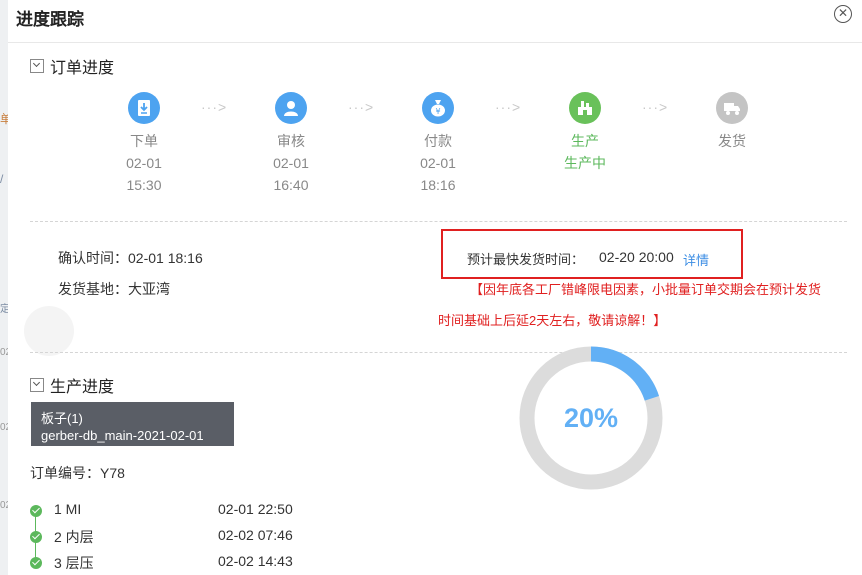 This screenshot has width=862, height=575. I want to click on section-title: 订单进度, so click(82, 68).